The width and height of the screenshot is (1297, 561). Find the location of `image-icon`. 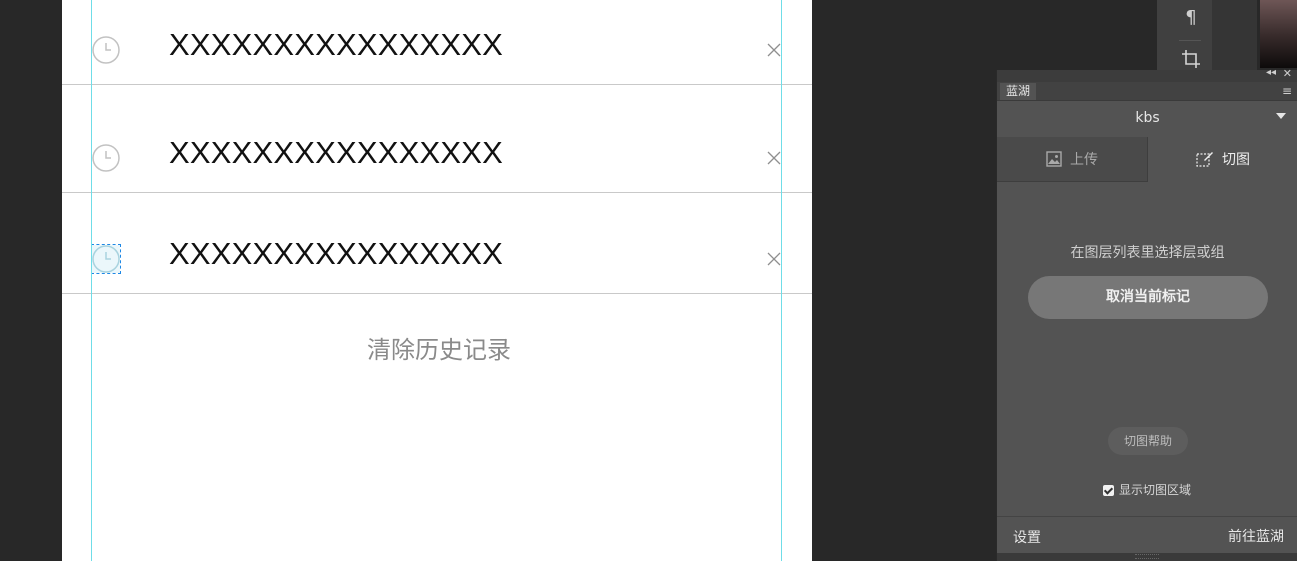

image-icon is located at coordinates (1054, 161).